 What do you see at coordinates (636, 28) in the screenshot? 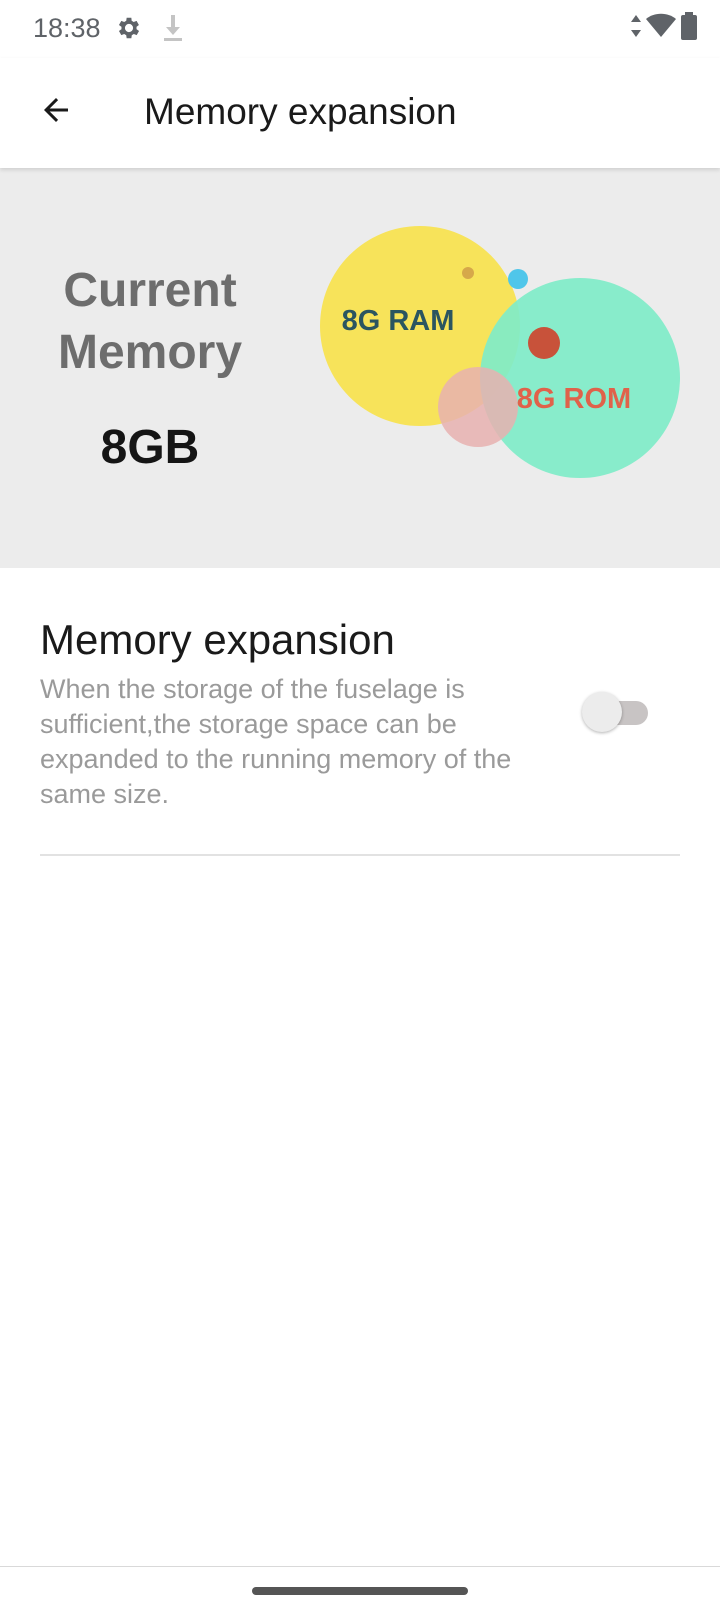
I see `data-arrows-icon` at bounding box center [636, 28].